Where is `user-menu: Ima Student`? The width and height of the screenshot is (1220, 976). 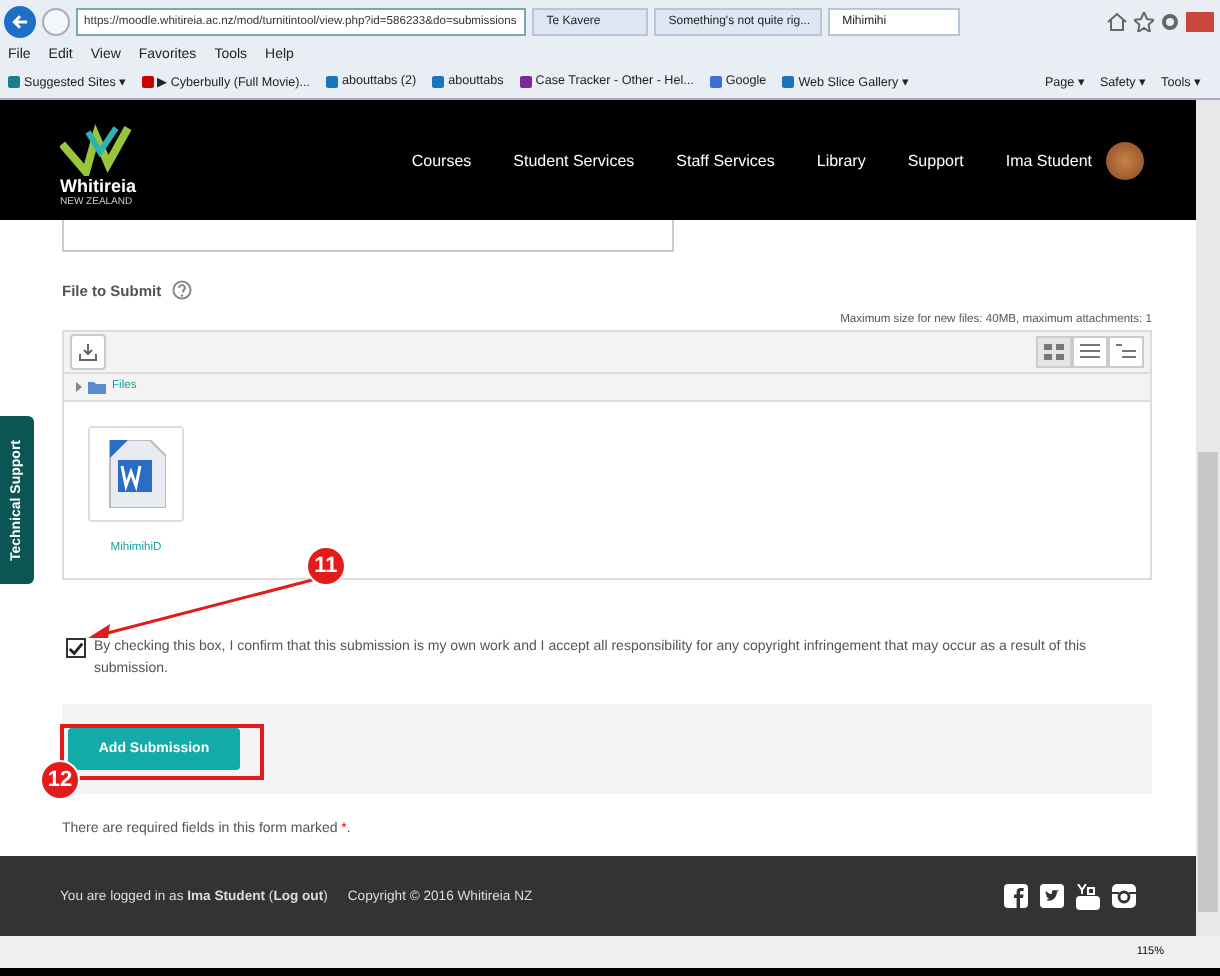
user-menu: Ima Student is located at coordinates (1048, 160).